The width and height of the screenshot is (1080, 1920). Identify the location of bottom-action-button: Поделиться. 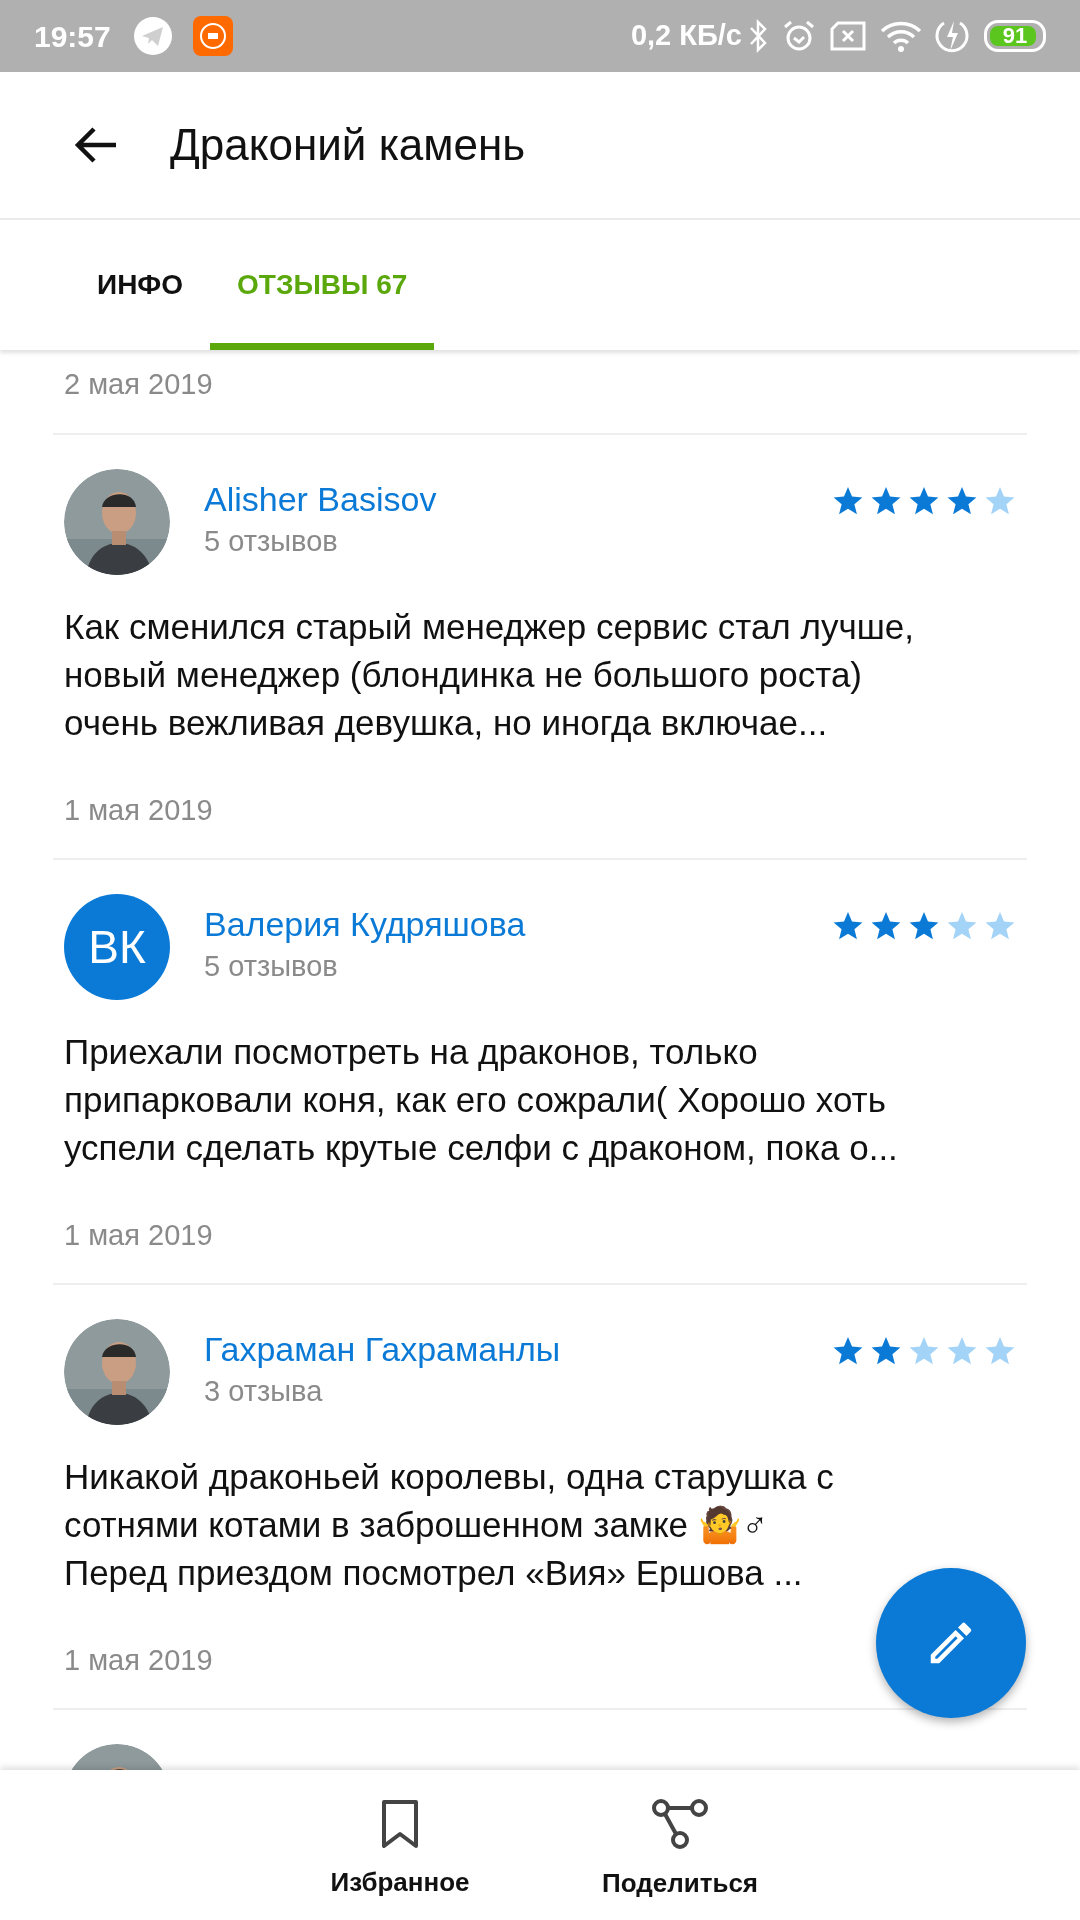
(680, 1845).